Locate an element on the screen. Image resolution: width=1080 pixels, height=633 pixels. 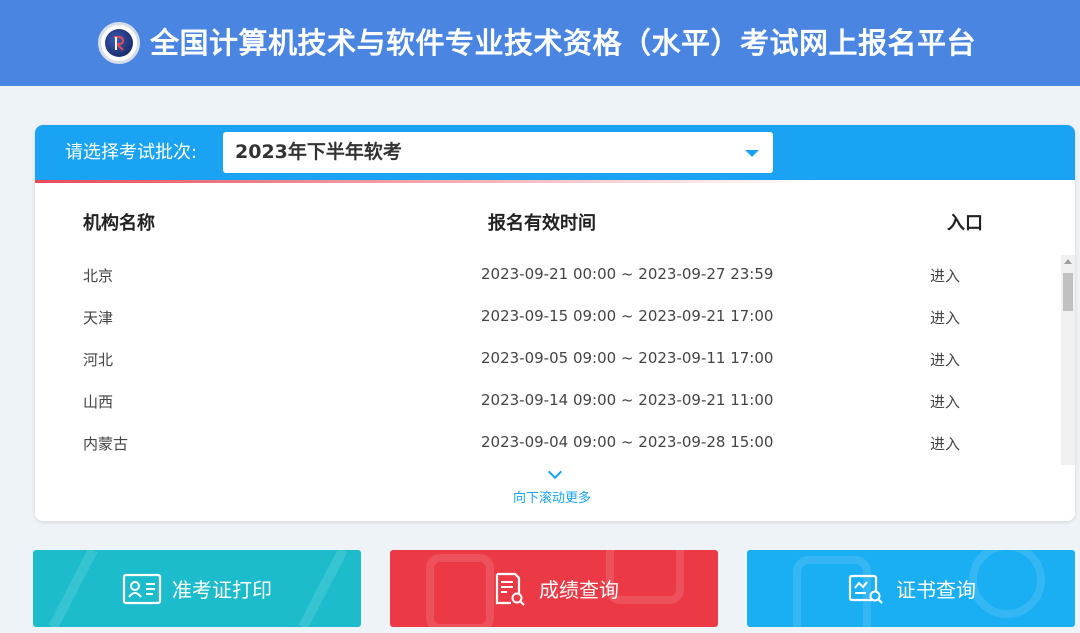
admission-ticket-print-label: 准考证打印 is located at coordinates (222, 590).